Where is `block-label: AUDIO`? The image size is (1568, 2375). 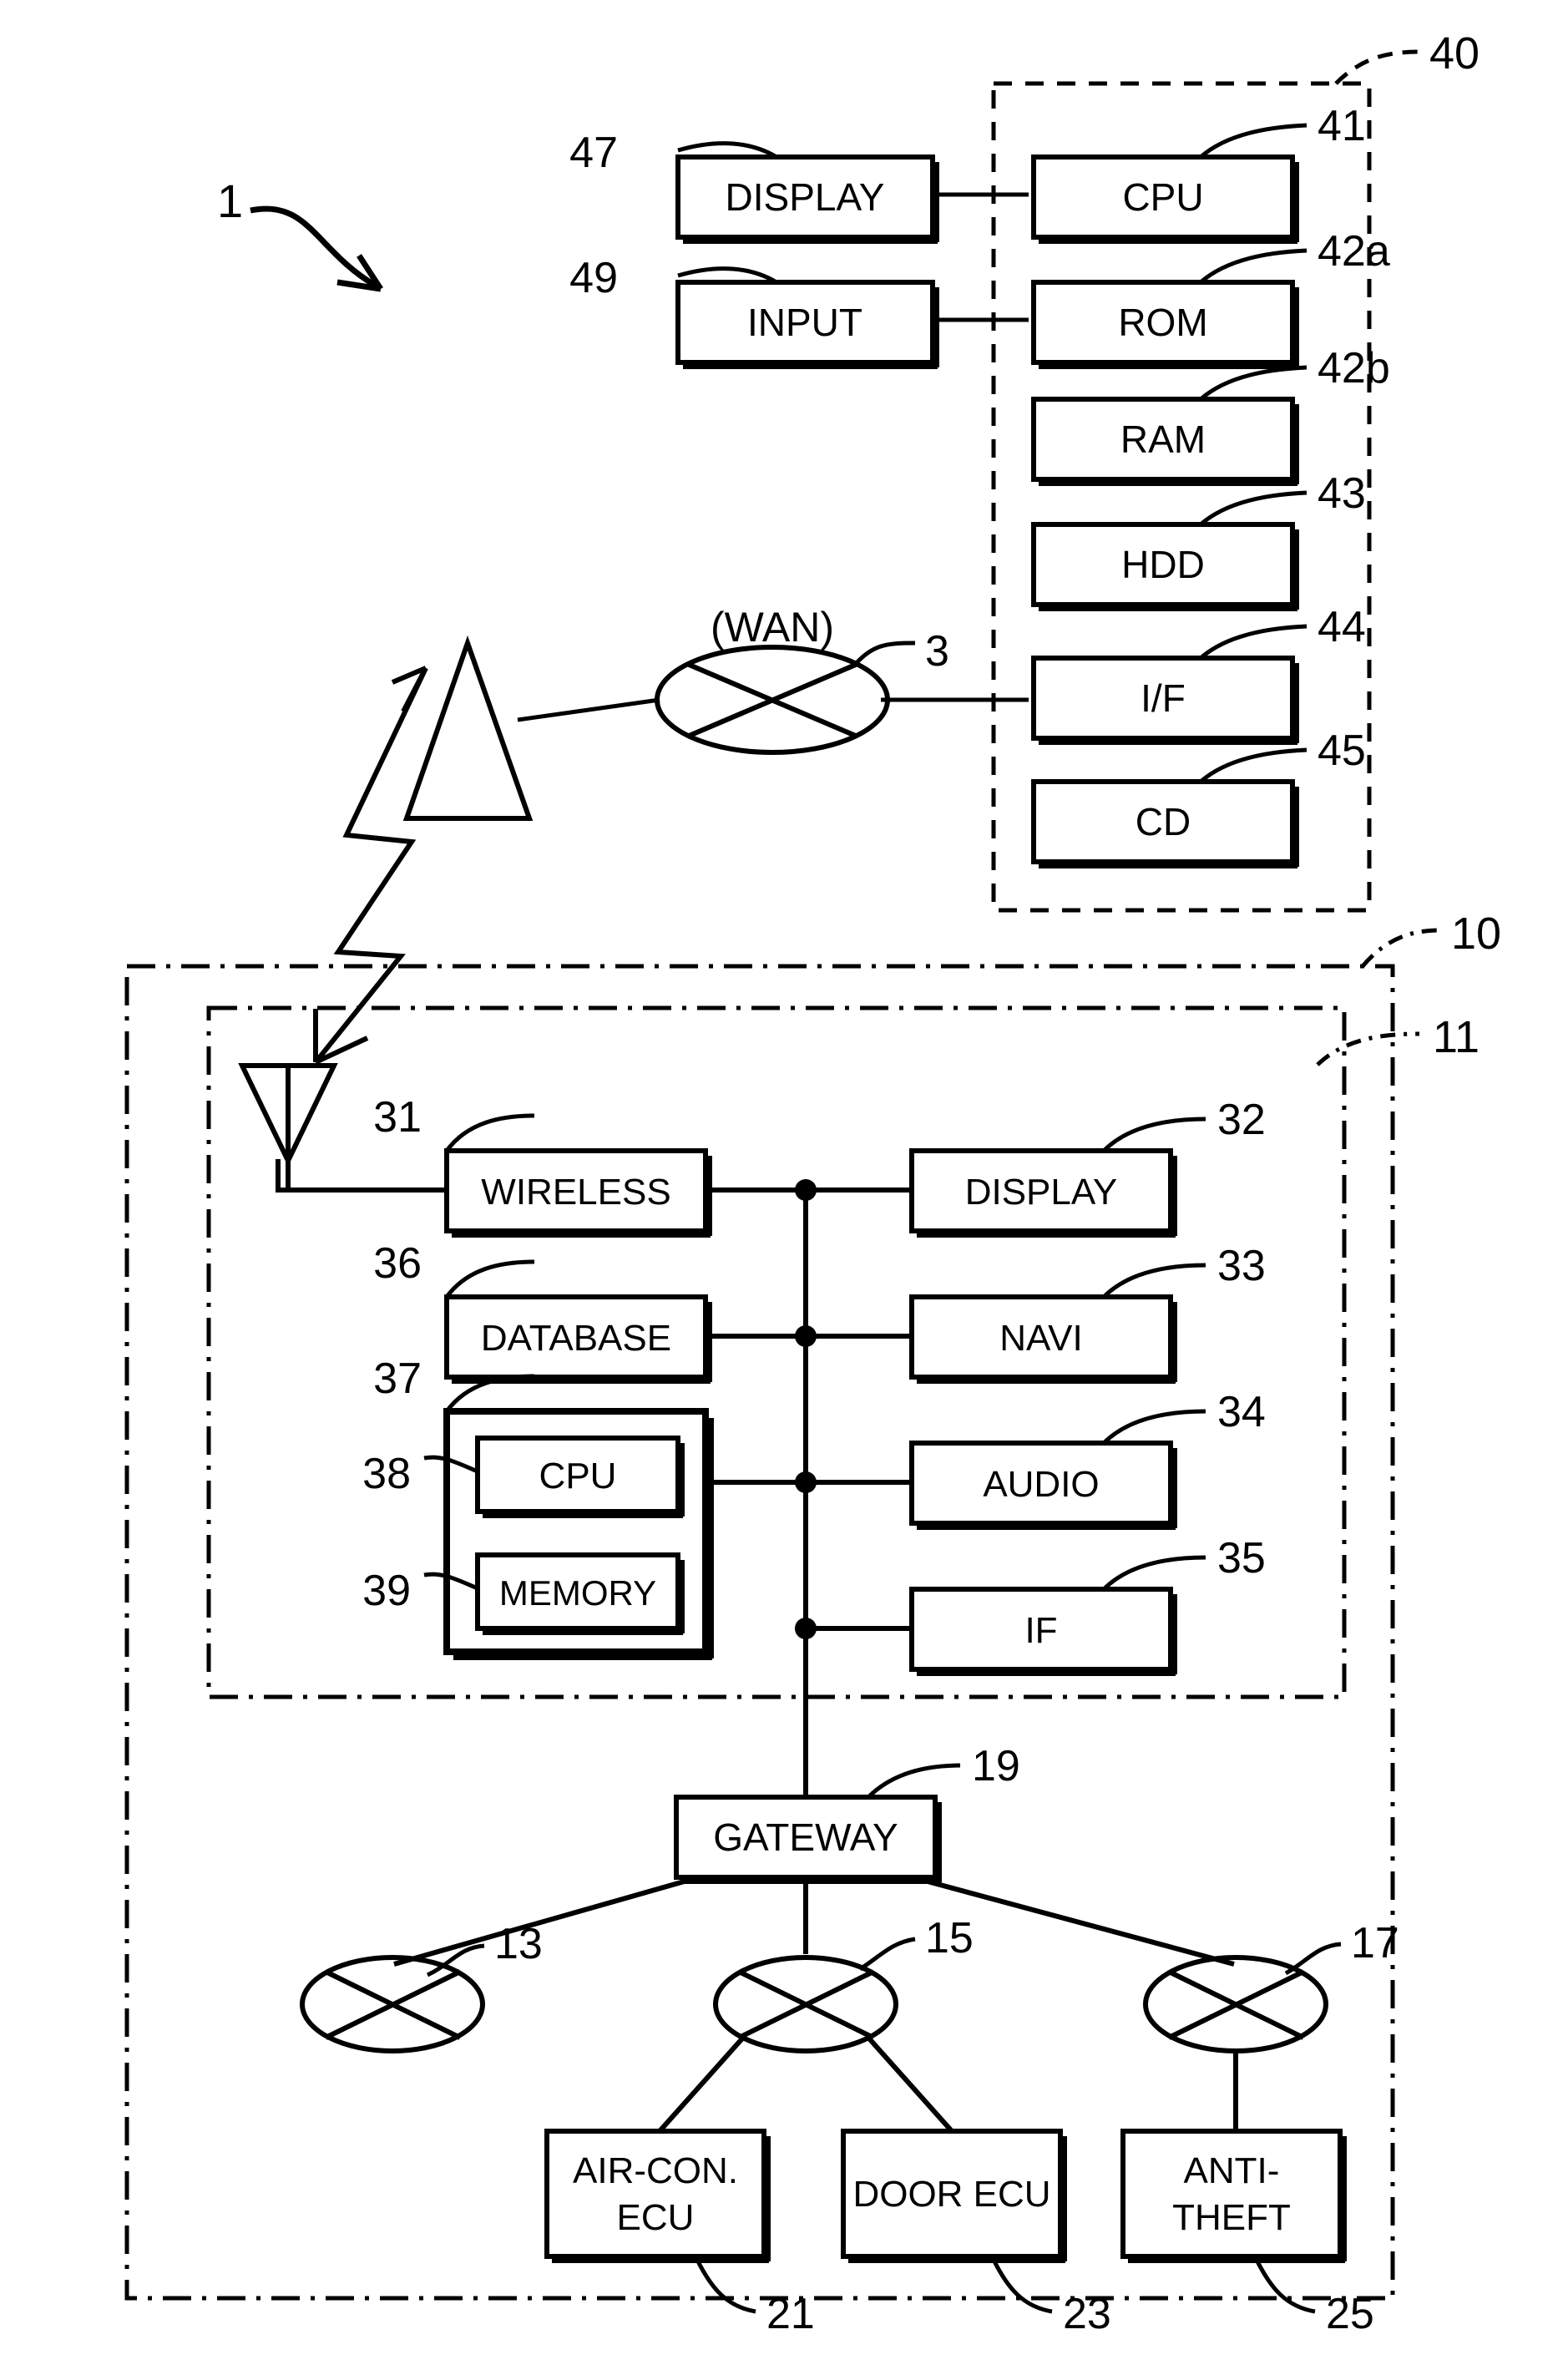
block-label: AUDIO is located at coordinates (1041, 1484).